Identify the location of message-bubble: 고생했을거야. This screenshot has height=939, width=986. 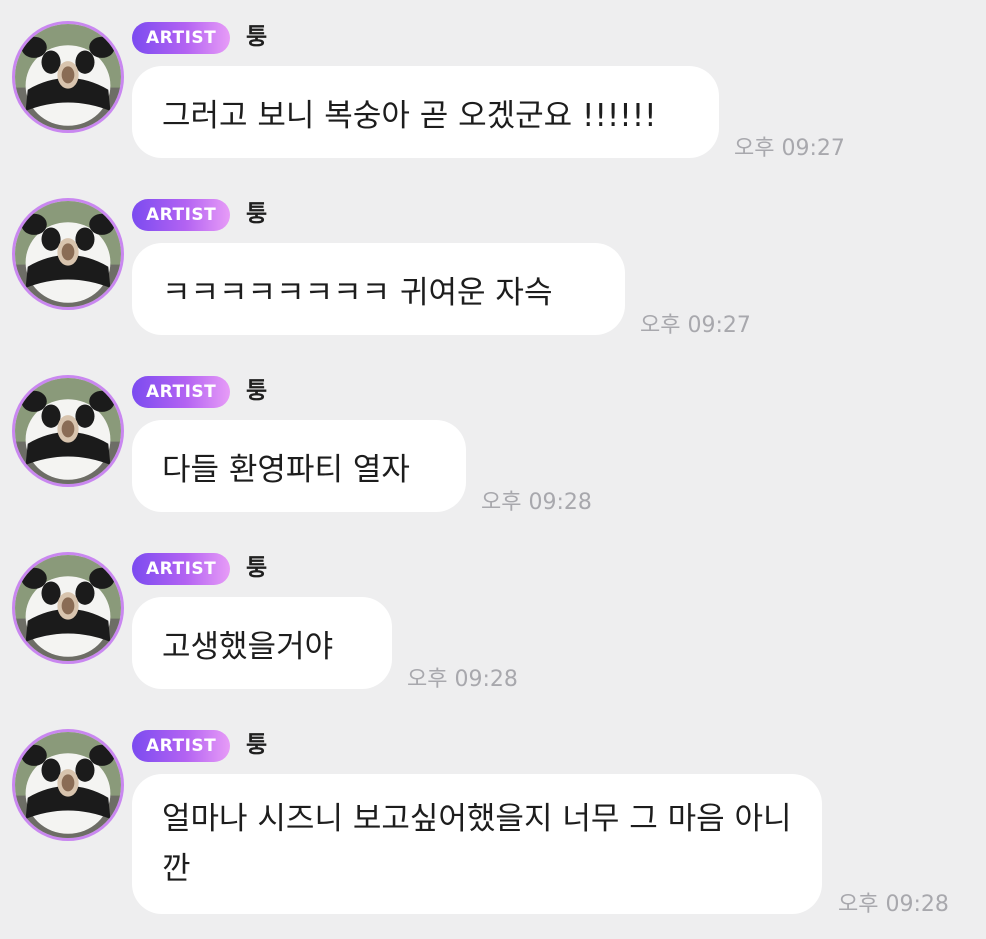
(262, 643).